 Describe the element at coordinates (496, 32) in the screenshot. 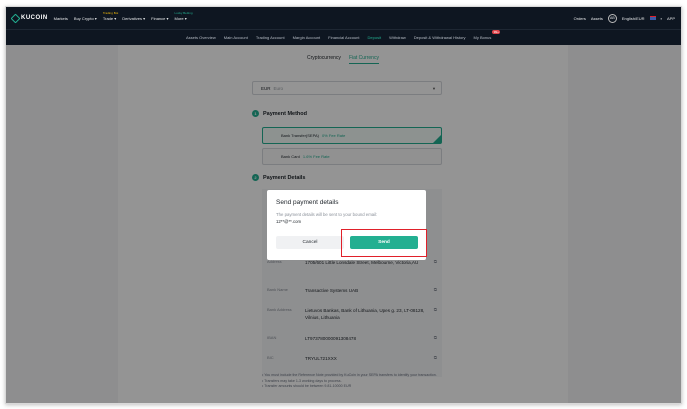

I see `bonus-badge: 99+` at that location.